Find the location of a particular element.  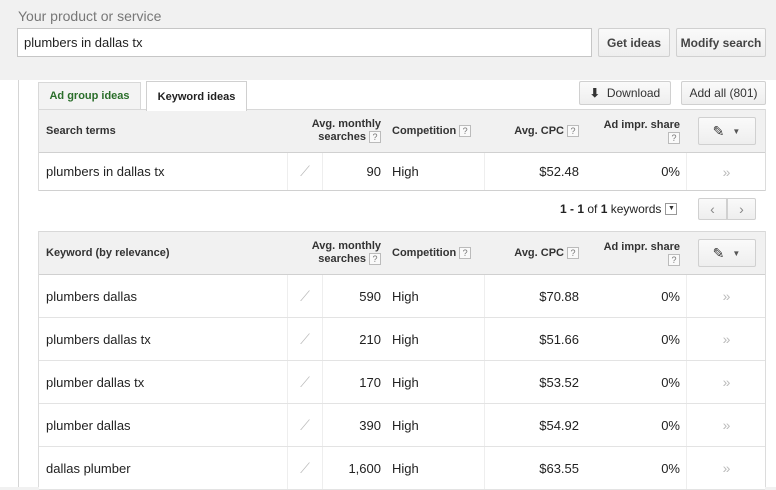

tab-ad-group-ideas: Ad group ideas is located at coordinates (89, 95).